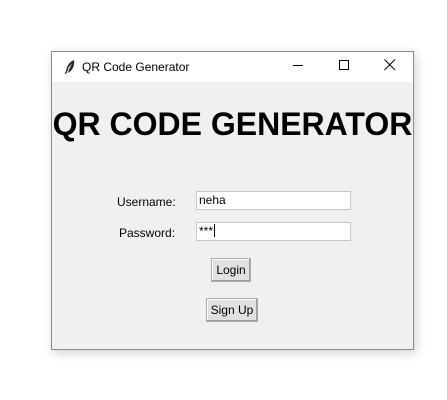  What do you see at coordinates (212, 200) in the screenshot?
I see `username-value: neha` at bounding box center [212, 200].